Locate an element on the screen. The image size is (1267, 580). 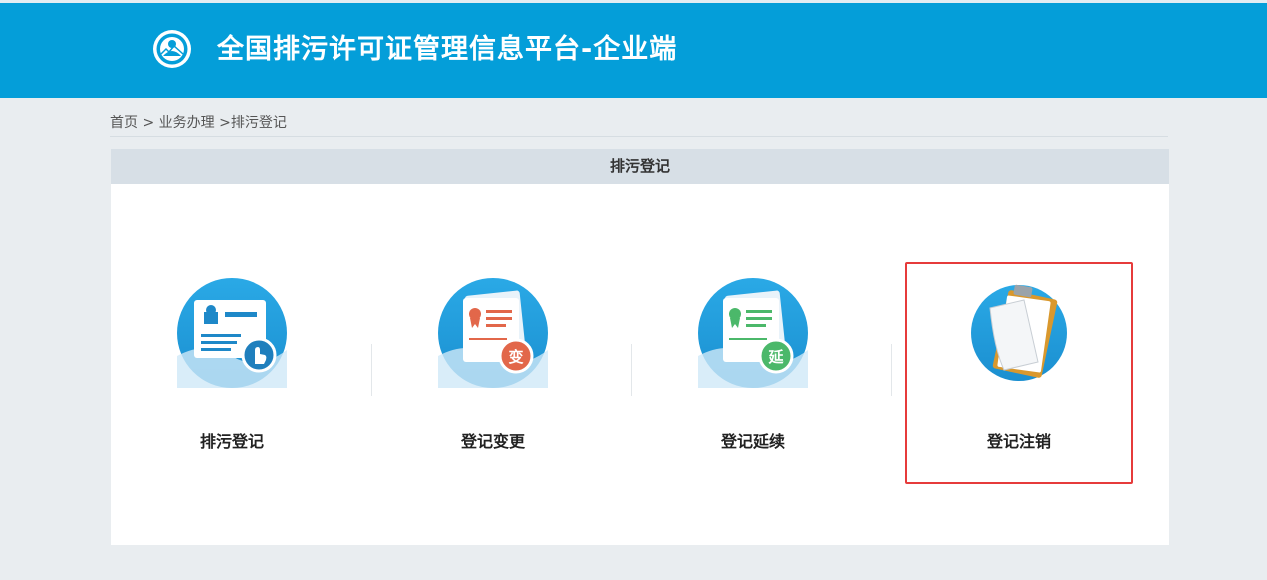
header-top-line is located at coordinates (633, 1).